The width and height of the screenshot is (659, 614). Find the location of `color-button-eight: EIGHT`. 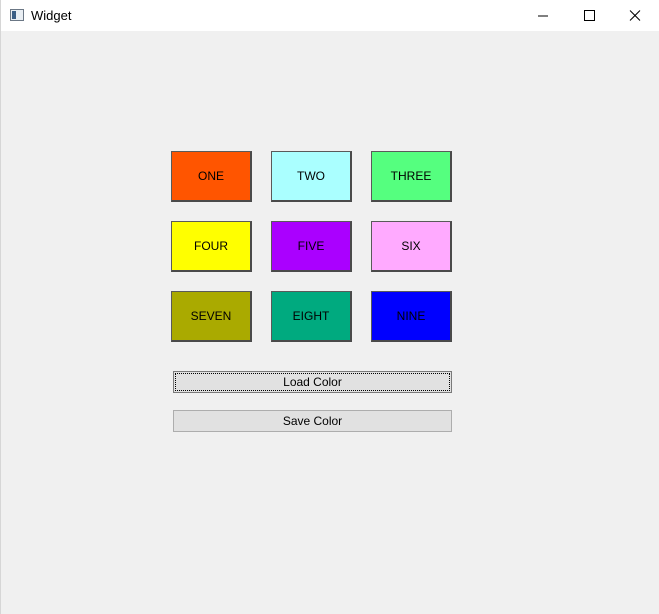

color-button-eight: EIGHT is located at coordinates (311, 316).